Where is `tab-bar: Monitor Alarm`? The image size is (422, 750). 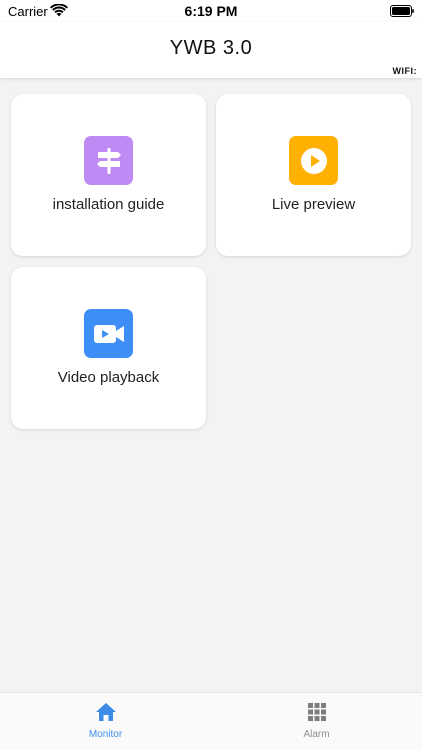 tab-bar: Monitor Alarm is located at coordinates (211, 721).